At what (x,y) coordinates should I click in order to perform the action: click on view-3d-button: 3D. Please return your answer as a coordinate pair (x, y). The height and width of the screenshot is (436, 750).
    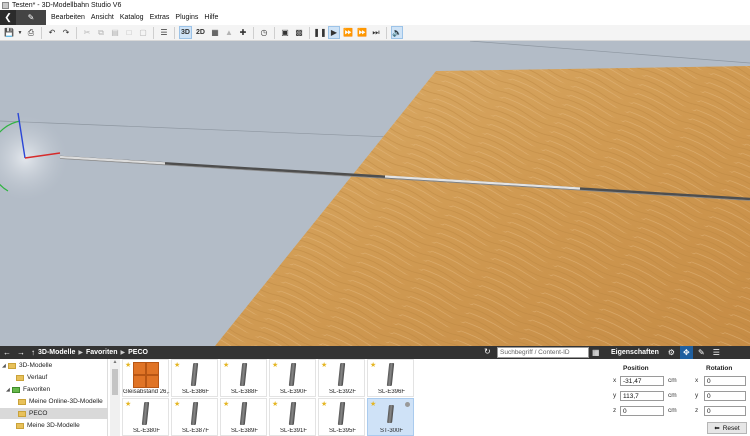
    Looking at the image, I should click on (185, 32).